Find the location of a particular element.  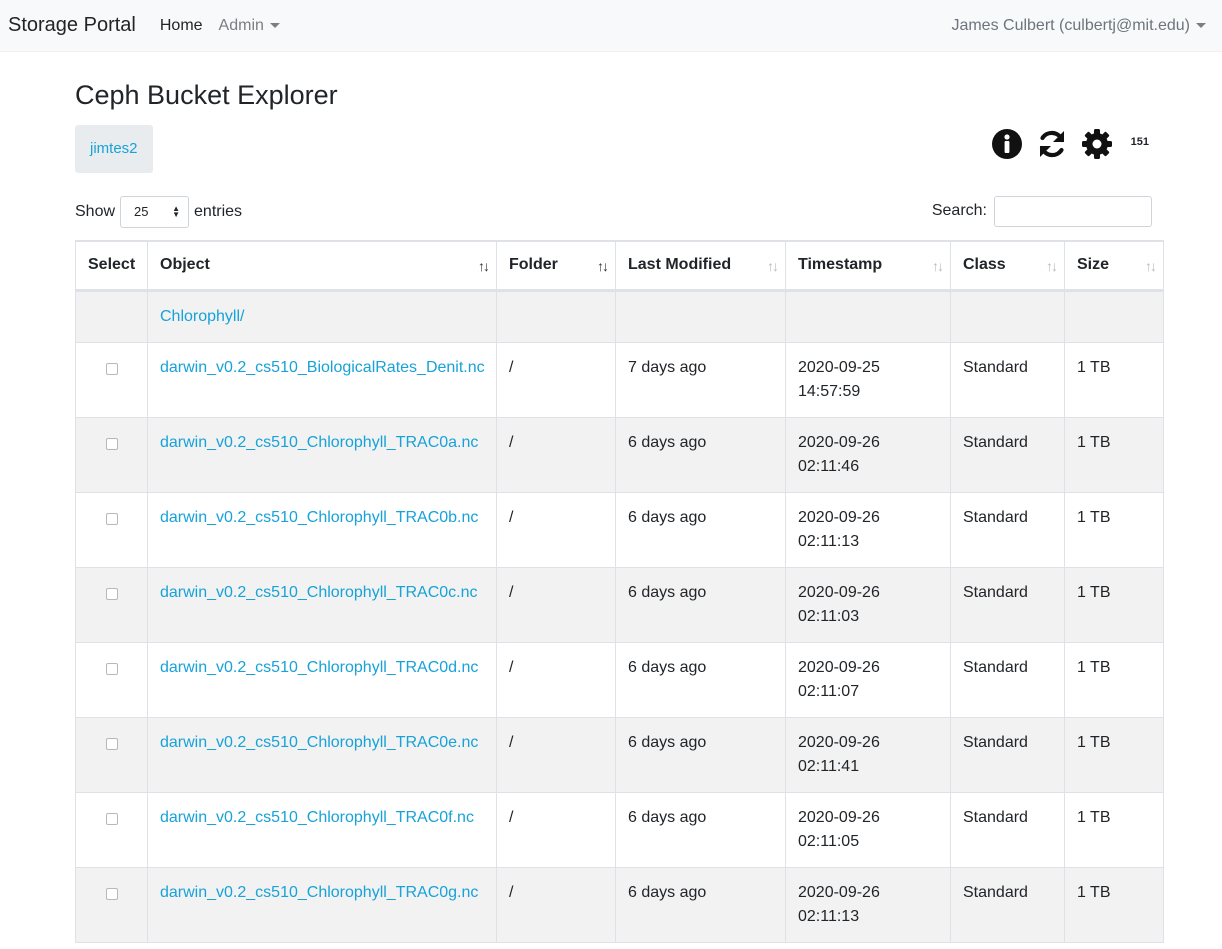

header-label: Timestamp is located at coordinates (840, 265).